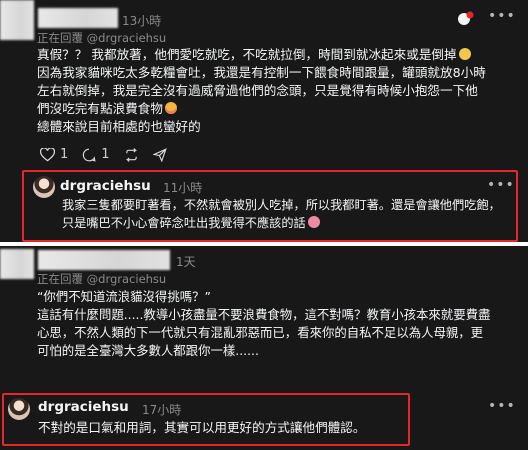 This screenshot has width=528, height=450. I want to click on comment1-line: 真假？？ 我都放著，他們愛吃就吃，不吃就拉倒，時間到就冰起來或是倒掉, so click(247, 54).